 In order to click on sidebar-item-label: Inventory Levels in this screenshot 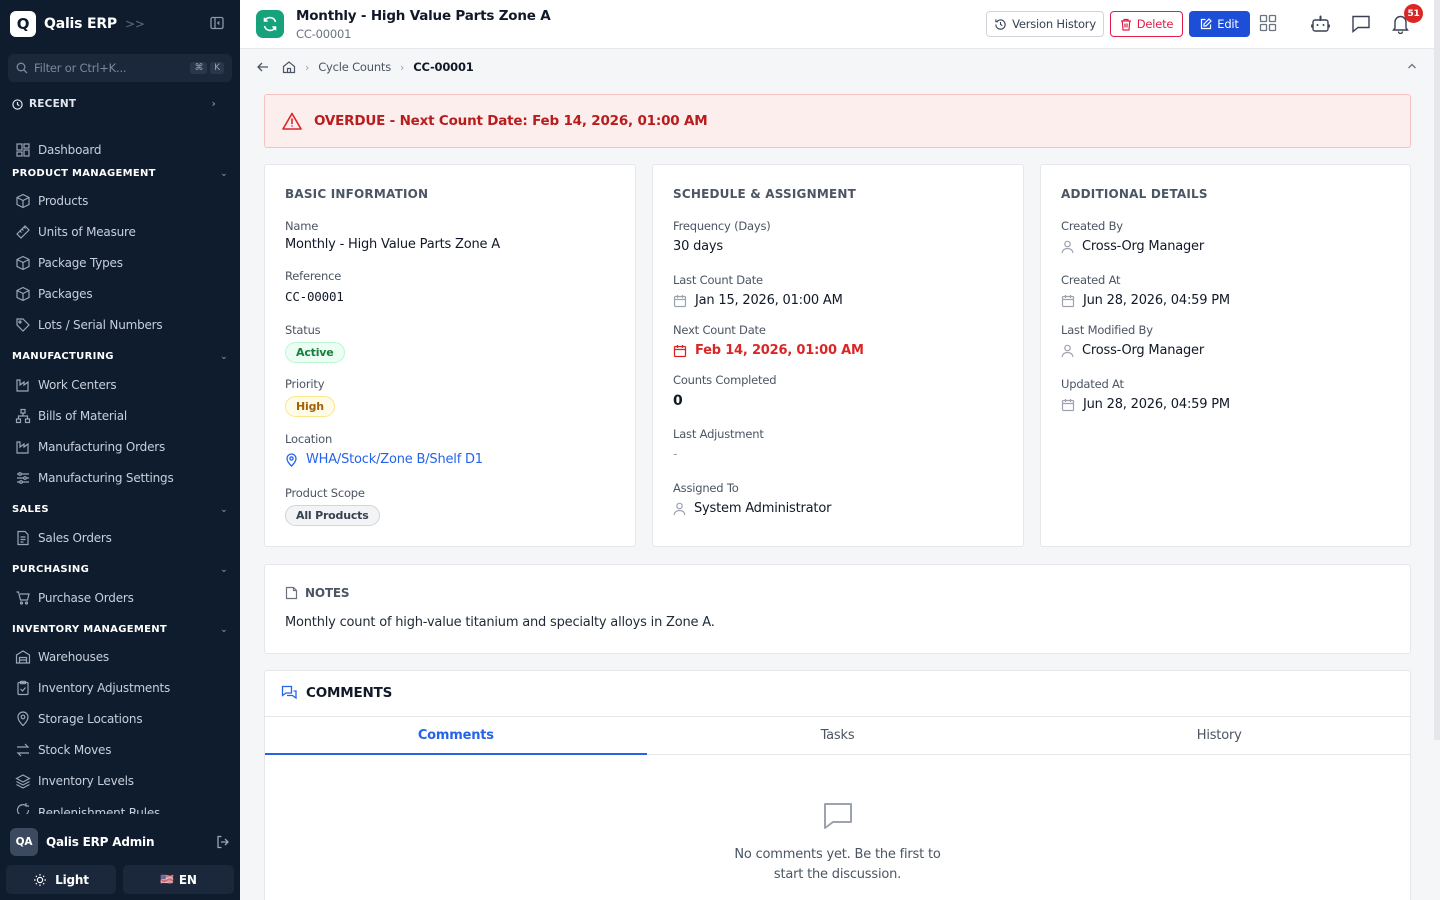, I will do `click(86, 781)`.